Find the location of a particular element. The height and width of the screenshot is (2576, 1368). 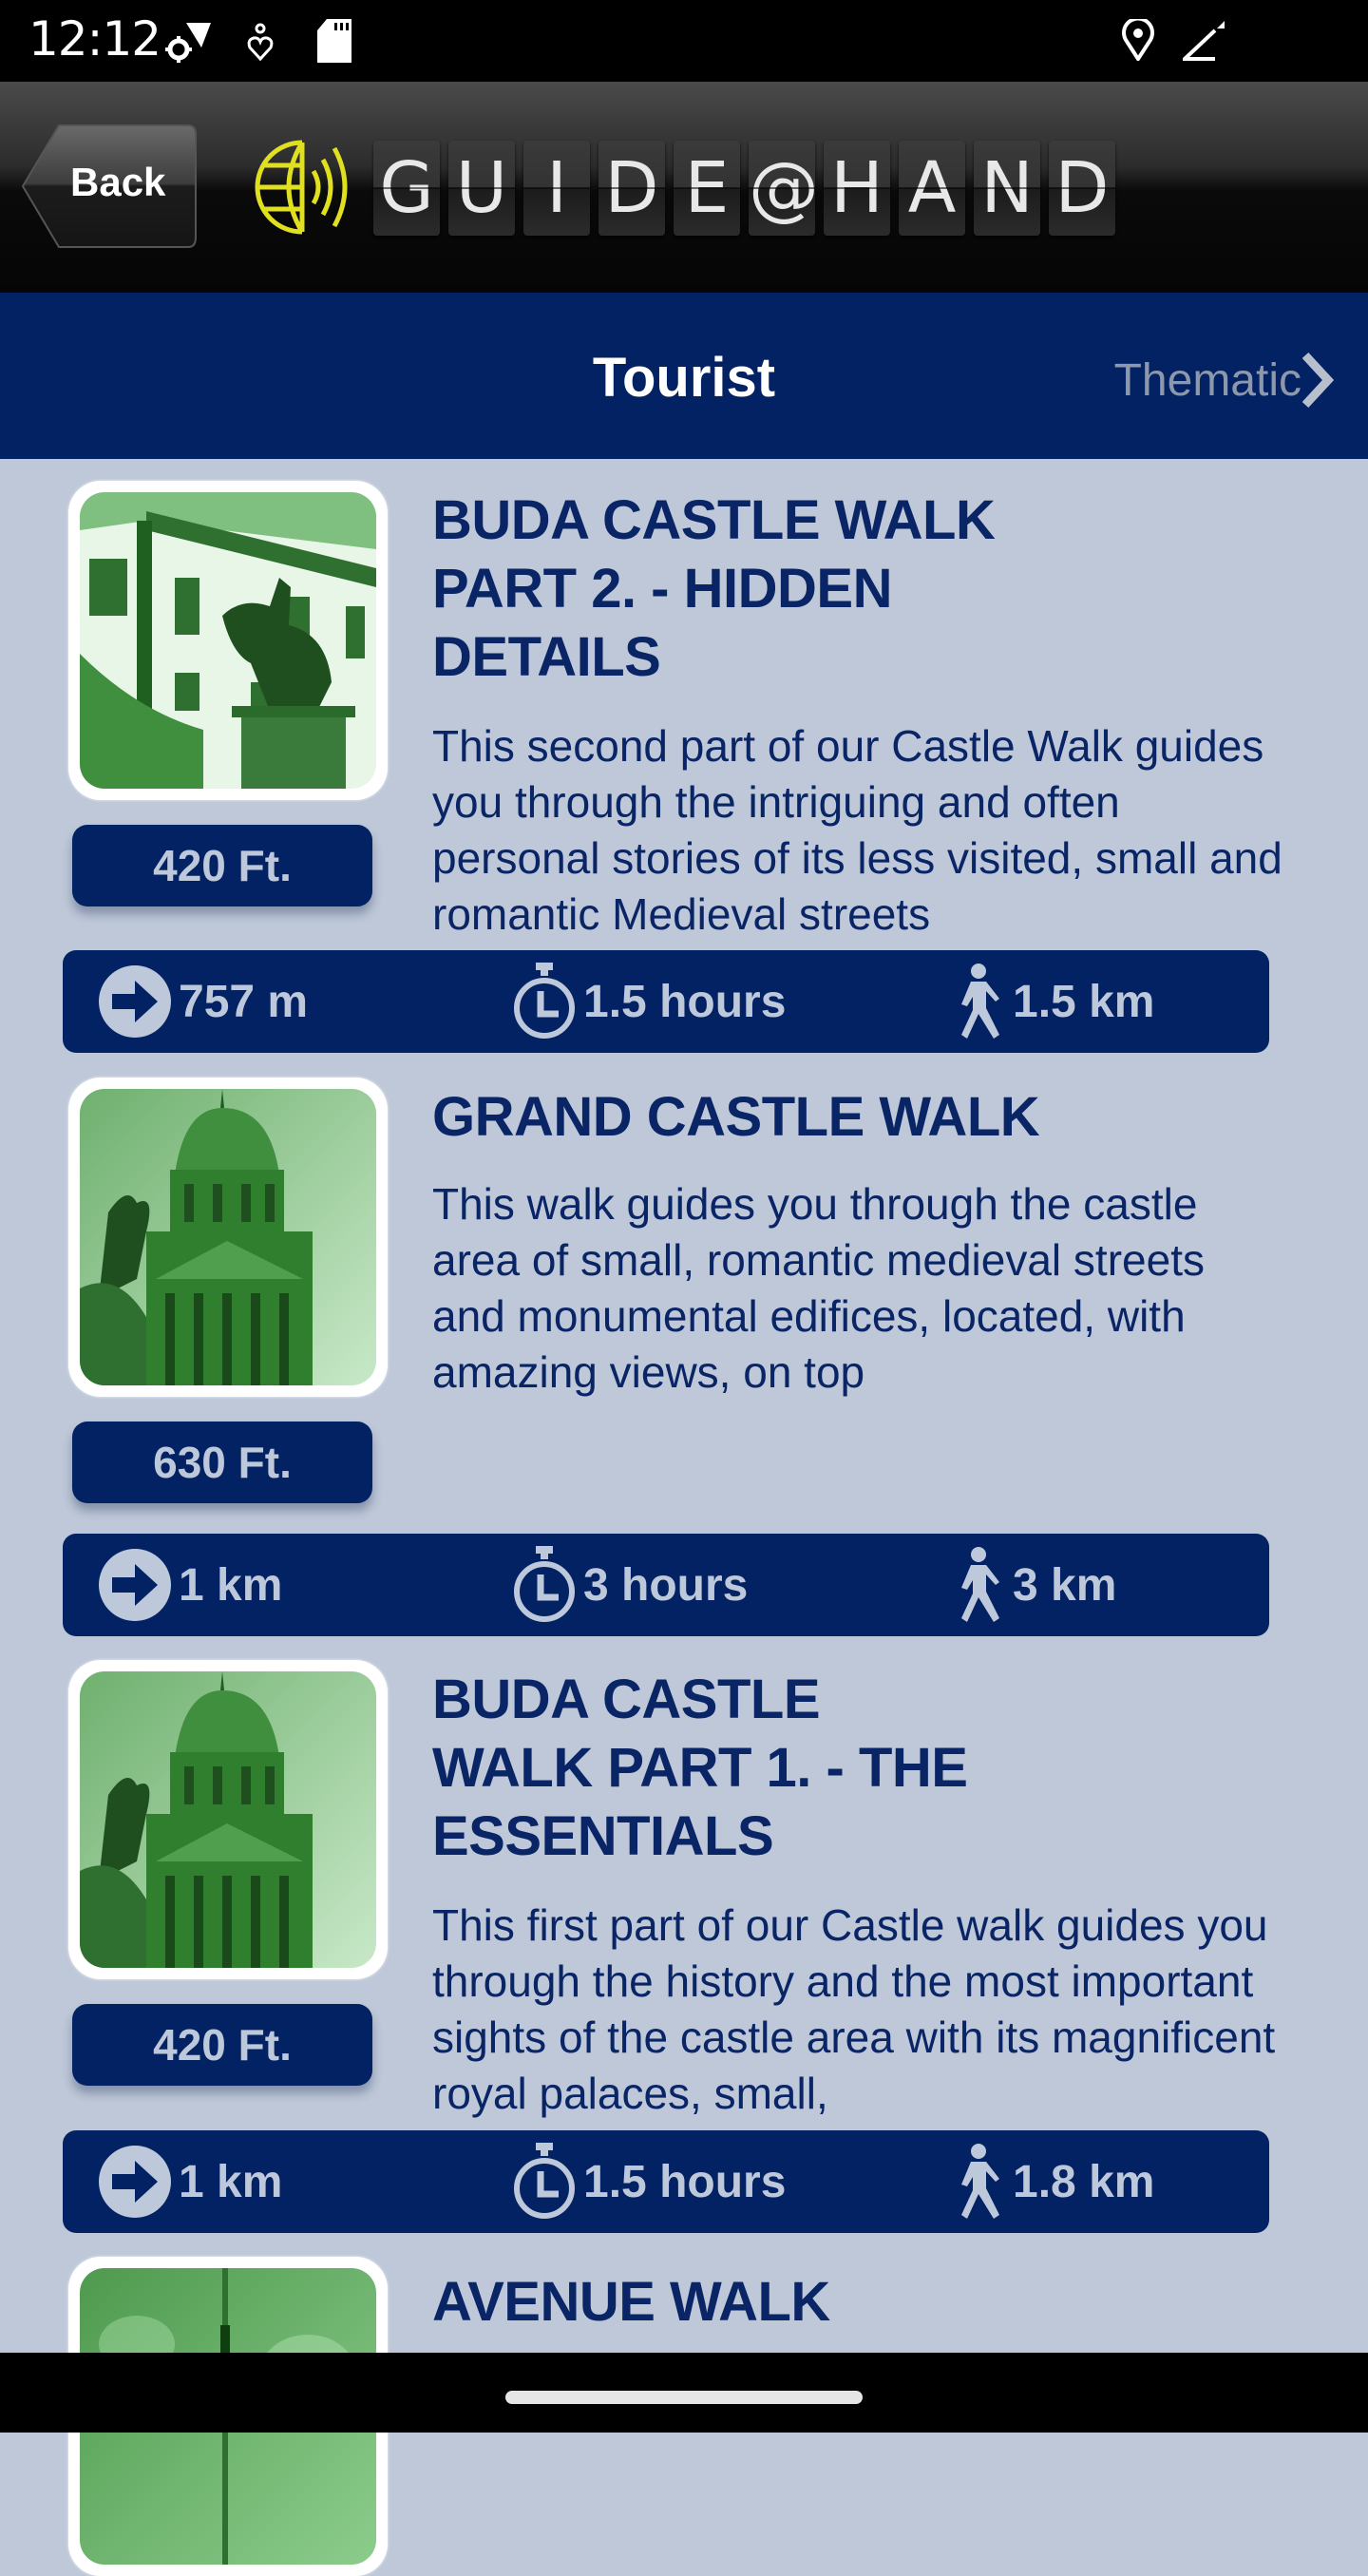

walk-title-line: ESSENTIALS is located at coordinates (603, 1836).